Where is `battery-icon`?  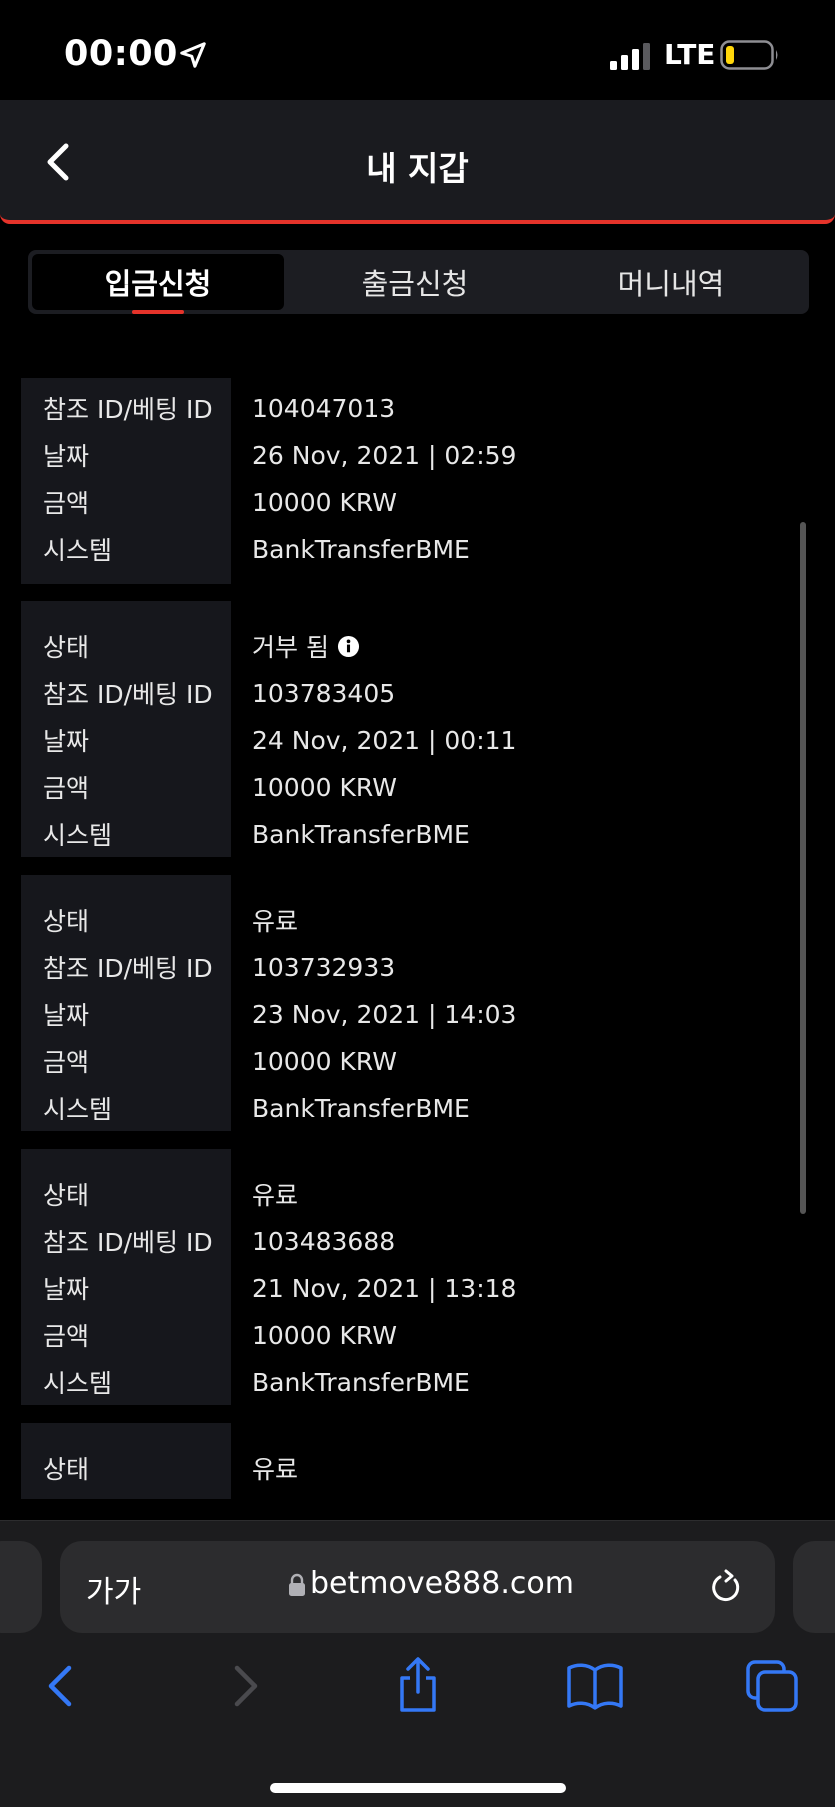 battery-icon is located at coordinates (749, 55).